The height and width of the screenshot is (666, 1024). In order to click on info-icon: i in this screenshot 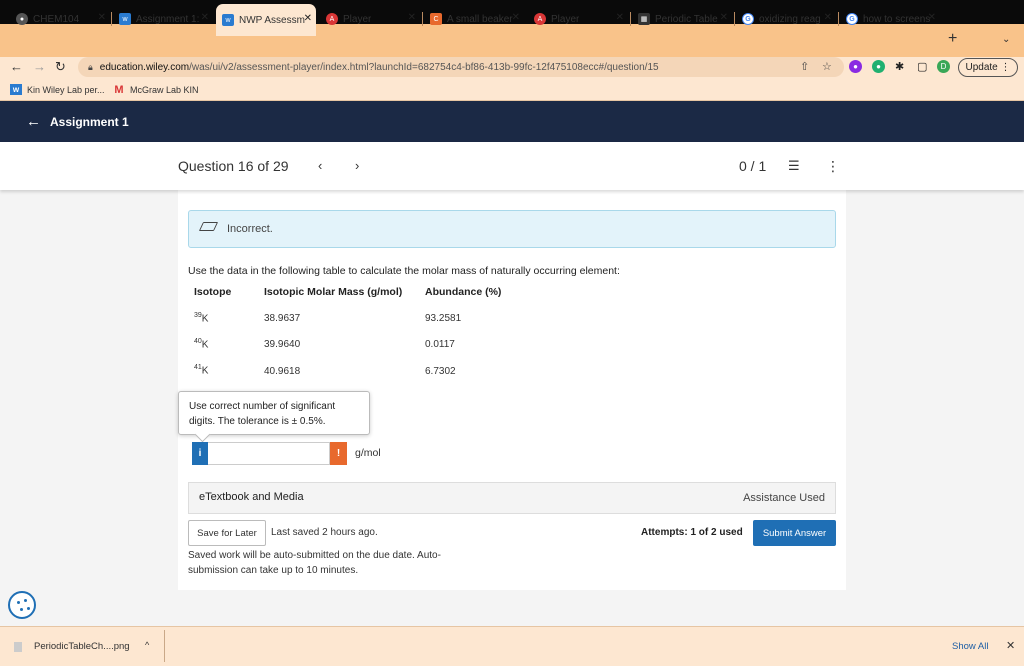, I will do `click(200, 453)`.